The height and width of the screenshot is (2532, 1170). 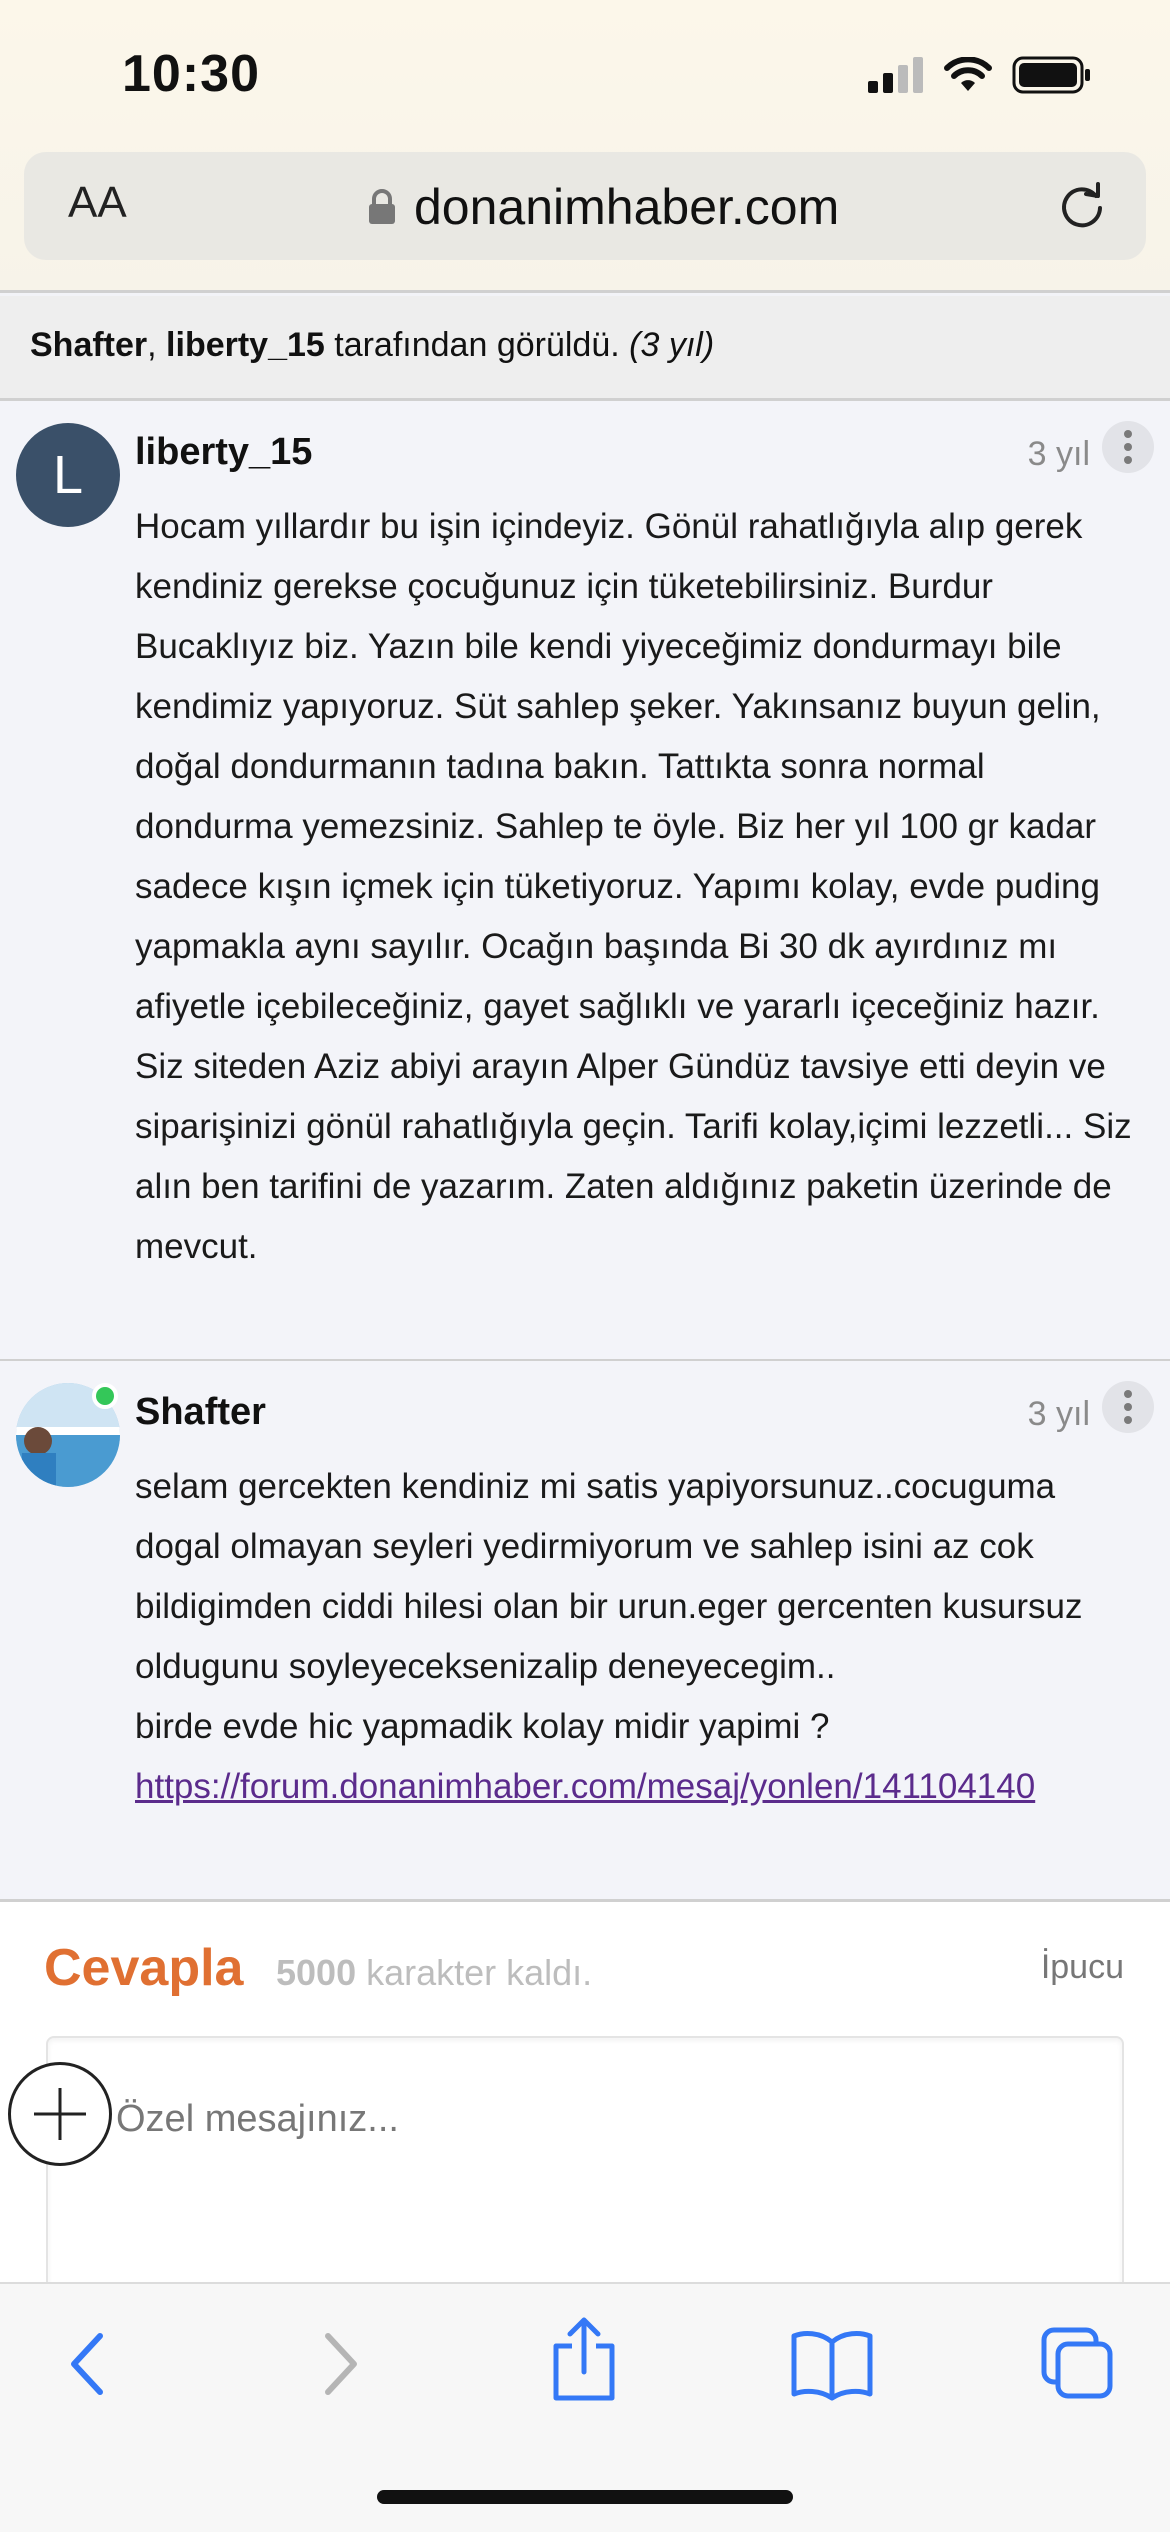 I want to click on add-button, so click(x=60, y=2114).